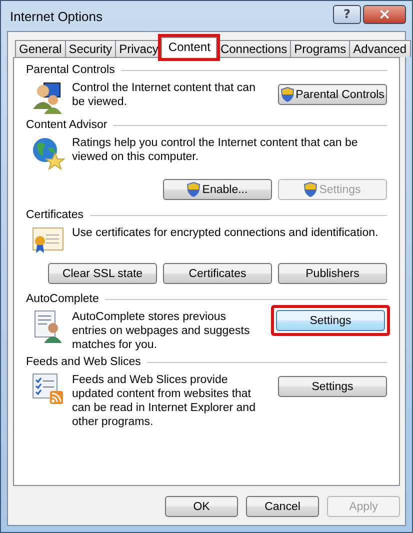  Describe the element at coordinates (56, 16) in the screenshot. I see `window-title: Internet Options` at that location.